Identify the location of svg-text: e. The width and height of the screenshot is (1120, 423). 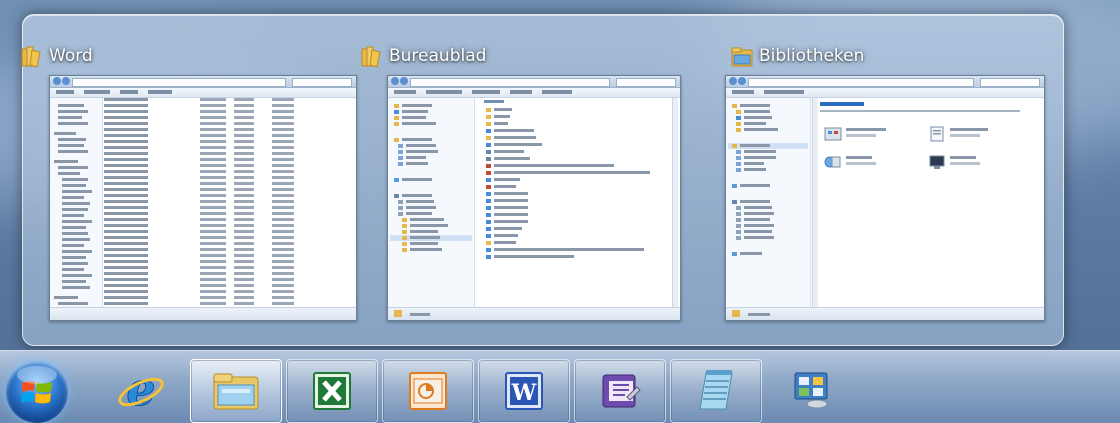
(140, 390).